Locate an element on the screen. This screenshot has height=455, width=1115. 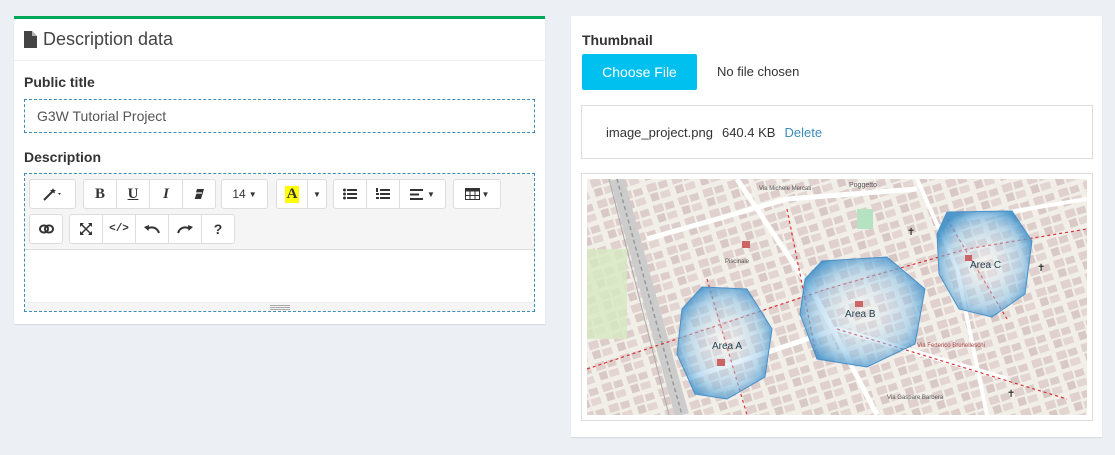
paragraph-align-dropdown: ▼ is located at coordinates (422, 194).